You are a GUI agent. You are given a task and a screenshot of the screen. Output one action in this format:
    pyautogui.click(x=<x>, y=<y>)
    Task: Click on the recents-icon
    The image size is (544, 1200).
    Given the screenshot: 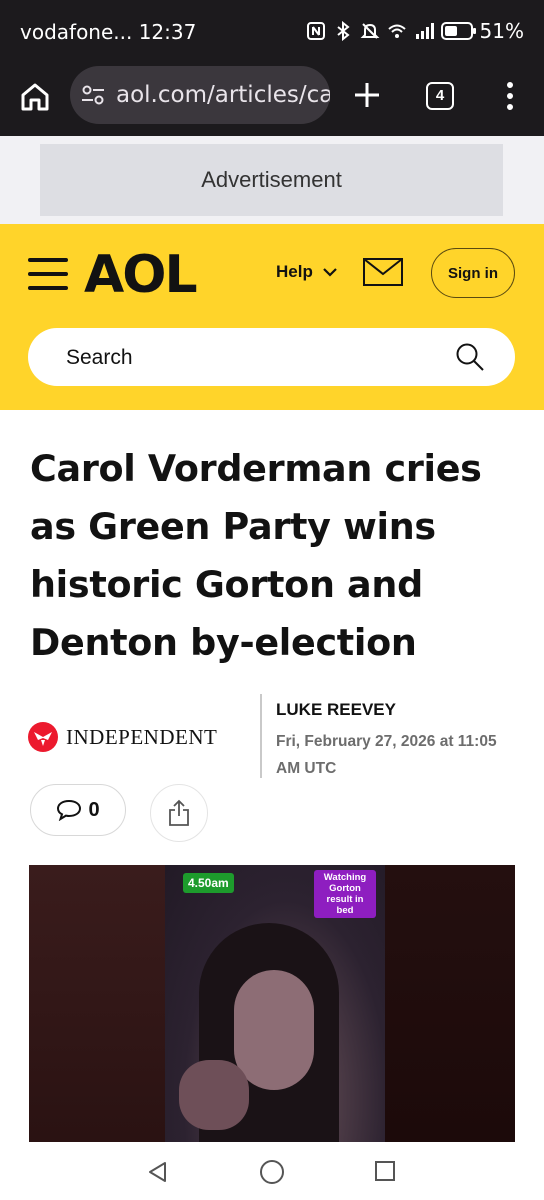 What is the action you would take?
    pyautogui.click(x=385, y=1171)
    